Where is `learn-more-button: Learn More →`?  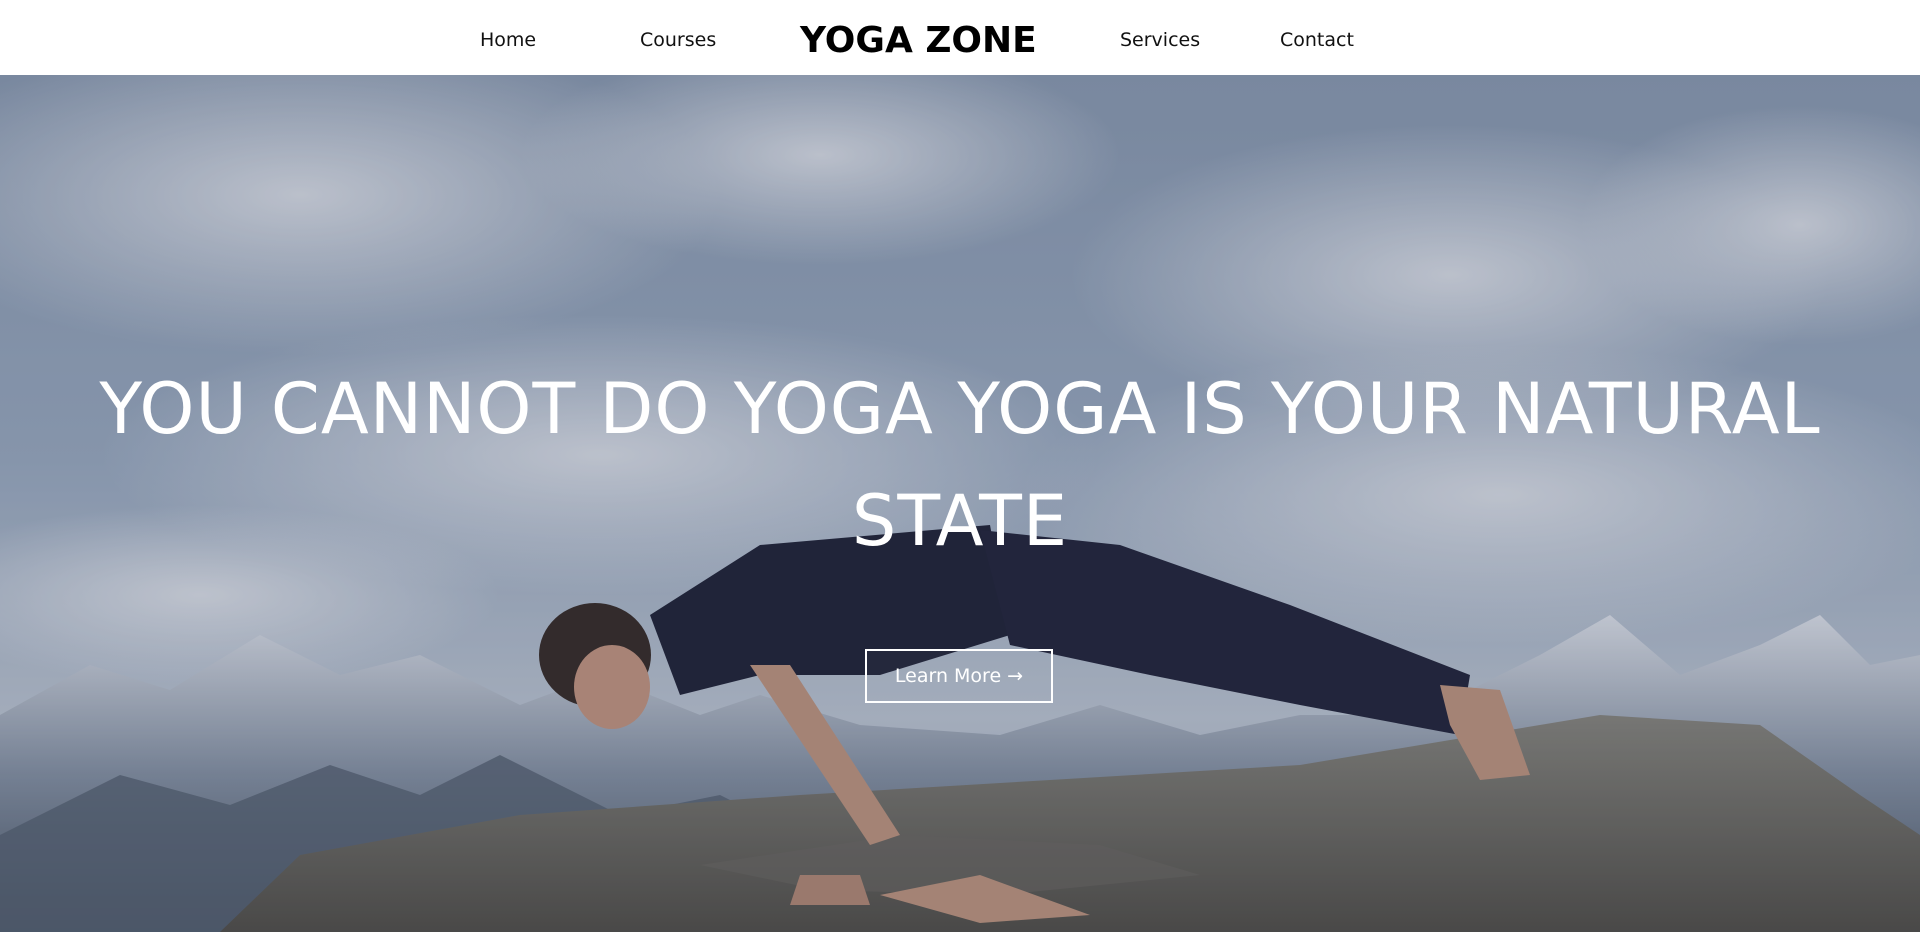 learn-more-button: Learn More → is located at coordinates (959, 676).